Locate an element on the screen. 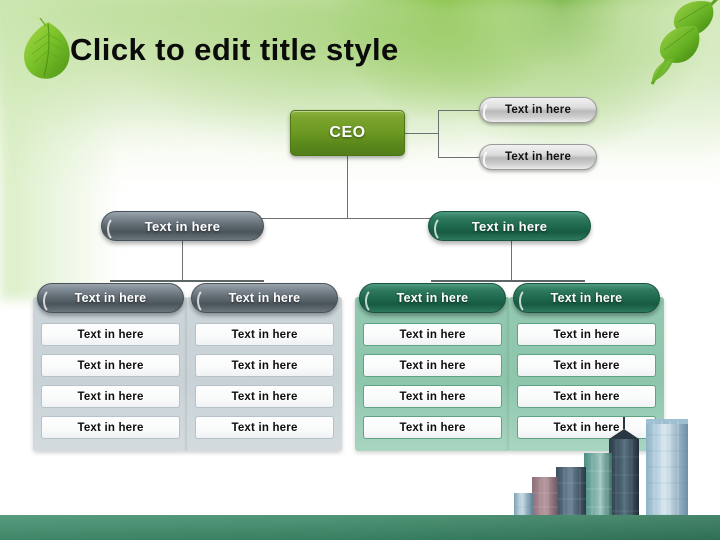  node-ceo: CEO is located at coordinates (347, 133).